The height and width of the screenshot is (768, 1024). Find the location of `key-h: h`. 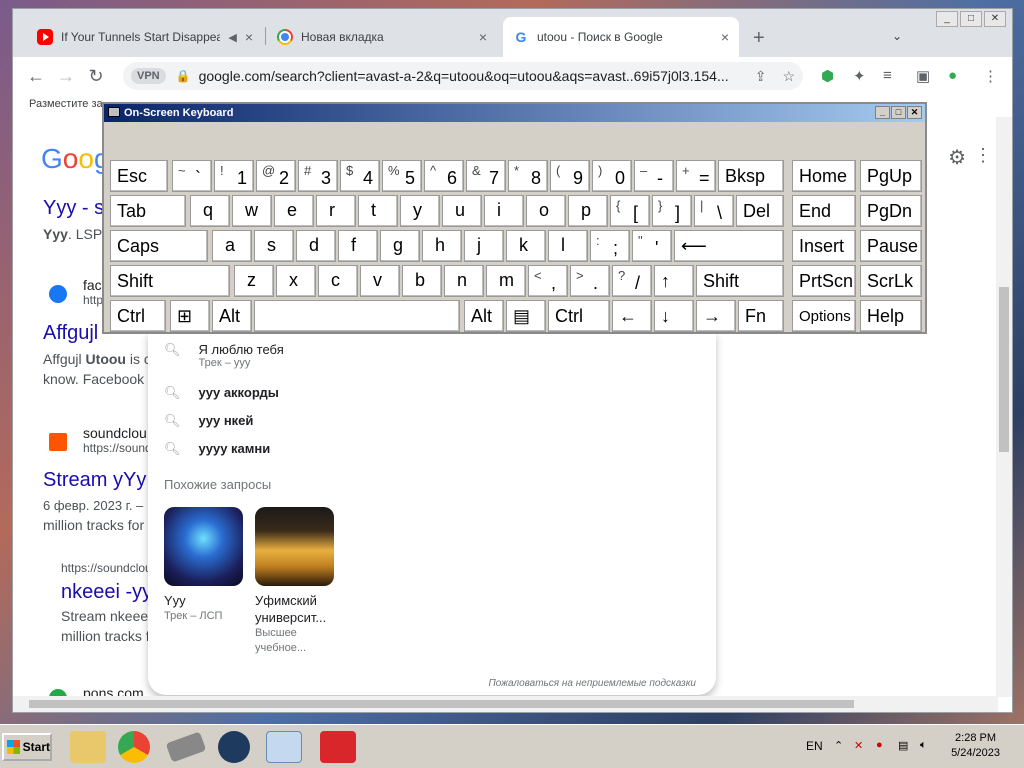

key-h: h is located at coordinates (442, 246).